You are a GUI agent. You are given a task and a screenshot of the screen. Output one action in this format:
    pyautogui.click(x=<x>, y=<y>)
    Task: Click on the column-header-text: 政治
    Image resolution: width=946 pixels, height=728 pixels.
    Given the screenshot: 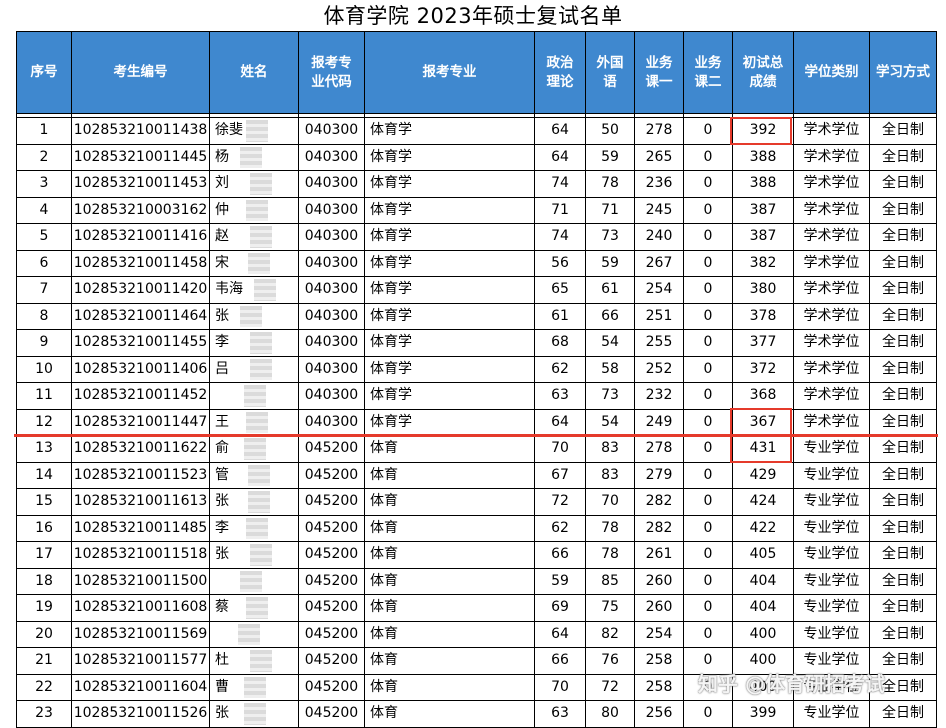 What is the action you would take?
    pyautogui.click(x=560, y=62)
    